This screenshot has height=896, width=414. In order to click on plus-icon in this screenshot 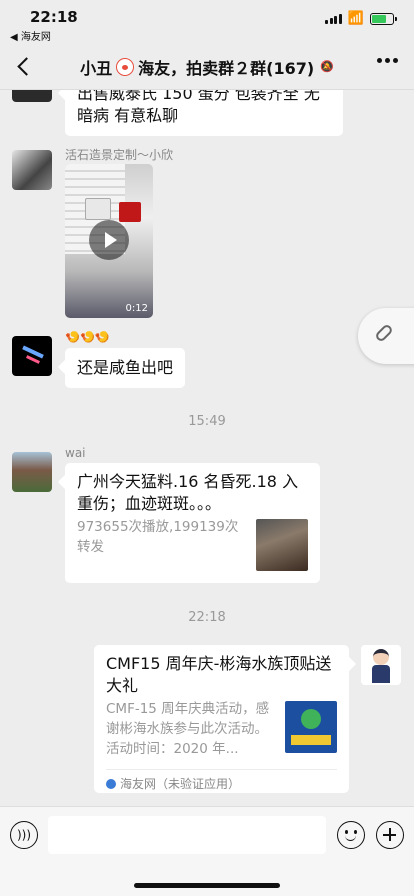, I will do `click(390, 835)`.